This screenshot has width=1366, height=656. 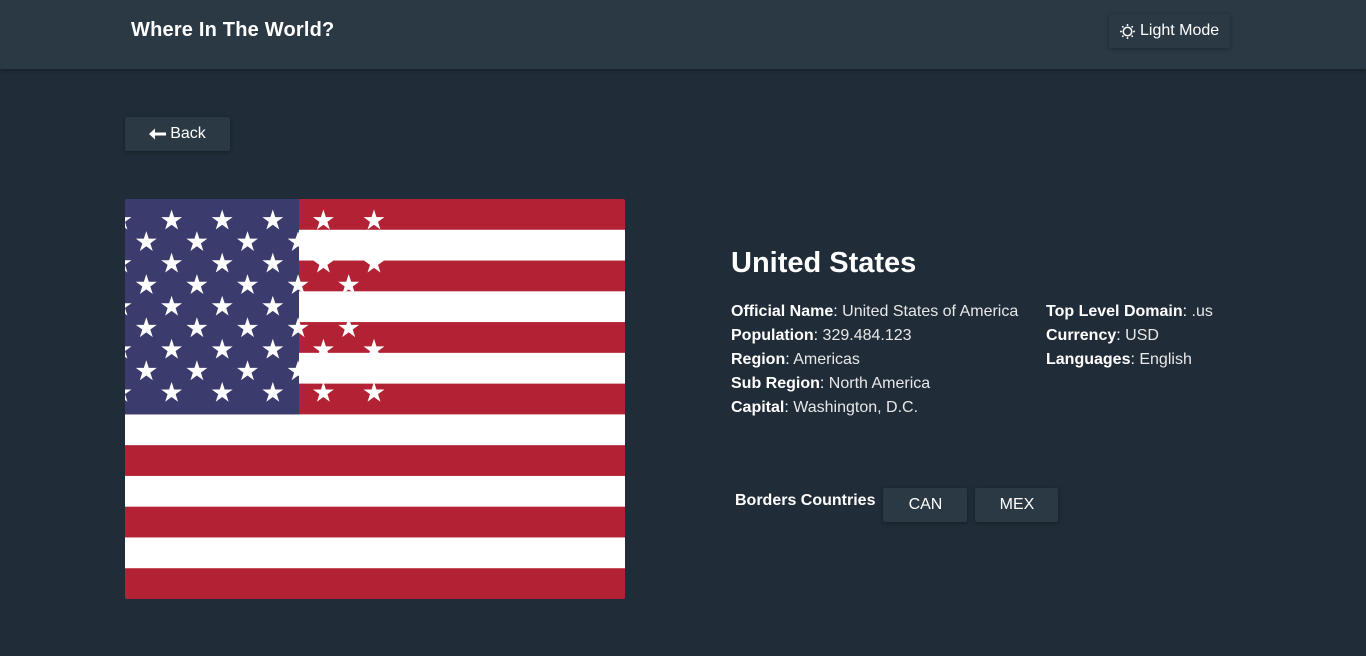 I want to click on border-country-button-can: CAN, so click(x=925, y=505).